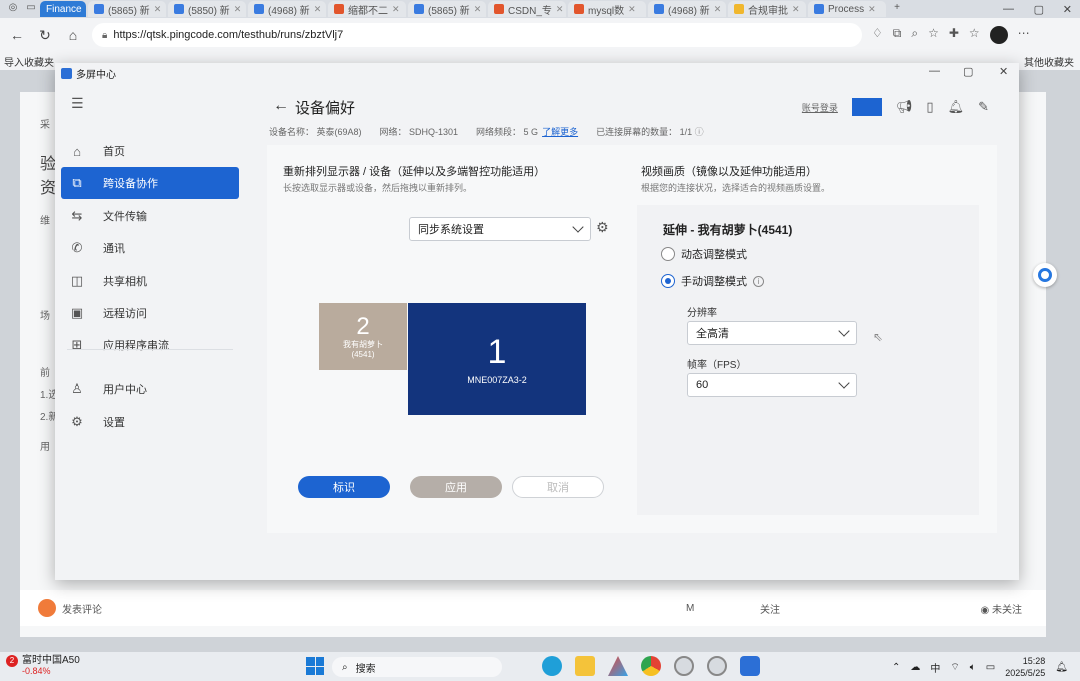 The height and width of the screenshot is (681, 1080). I want to click on sidebar-item-transfer: ⇆ 文件传输, so click(150, 216).